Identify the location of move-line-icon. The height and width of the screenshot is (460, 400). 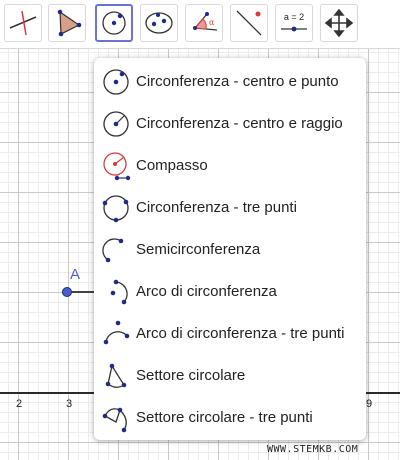
(23, 23).